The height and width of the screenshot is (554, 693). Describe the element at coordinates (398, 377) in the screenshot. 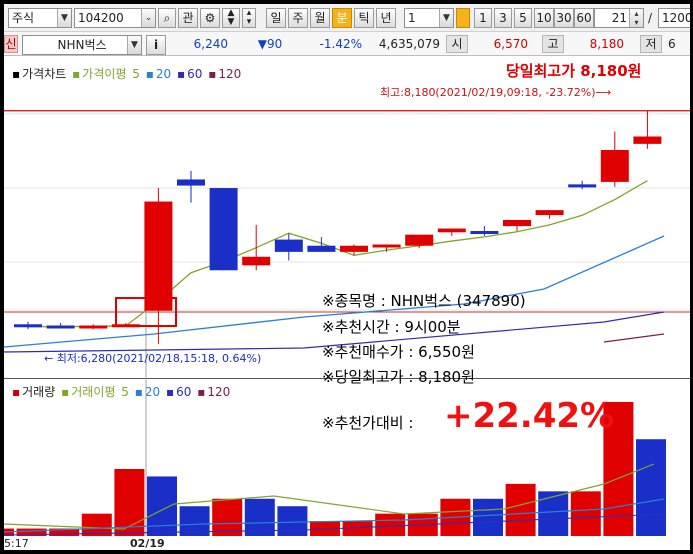

I see `overlay-day-high: ※당일최고가 : 8,180원` at that location.